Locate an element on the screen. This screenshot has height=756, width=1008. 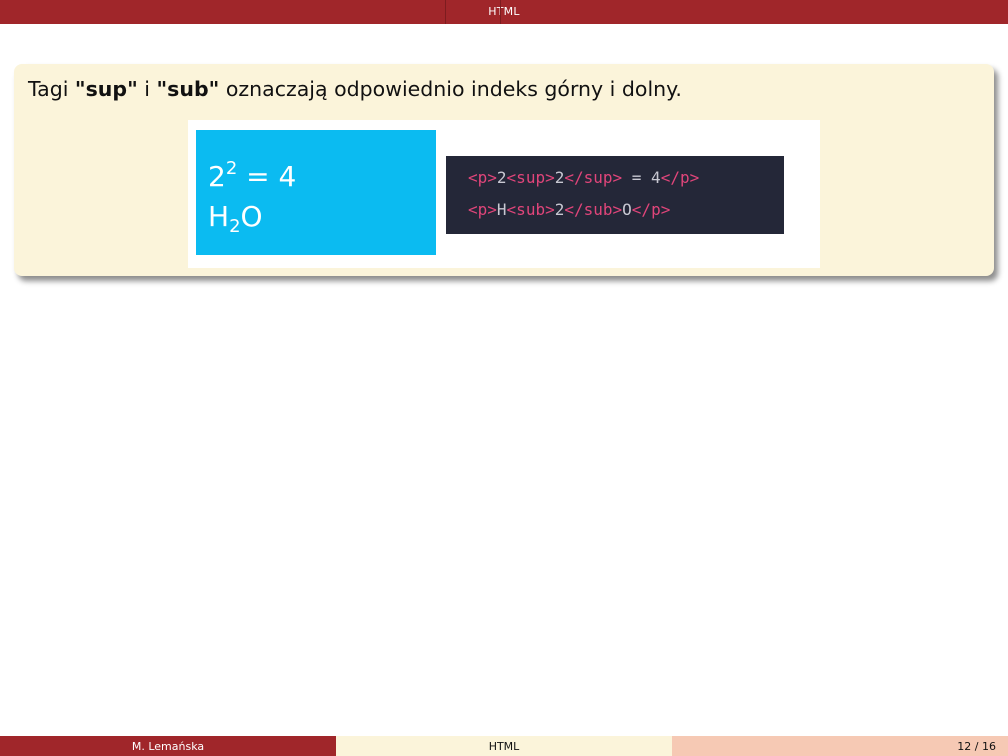
sub-label: "sub" is located at coordinates (188, 89).